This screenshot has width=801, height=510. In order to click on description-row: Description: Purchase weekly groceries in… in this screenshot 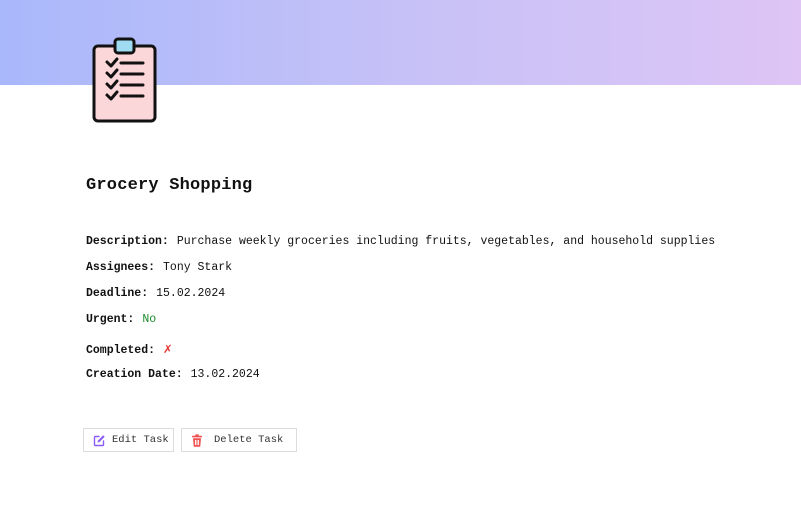, I will do `click(400, 242)`.